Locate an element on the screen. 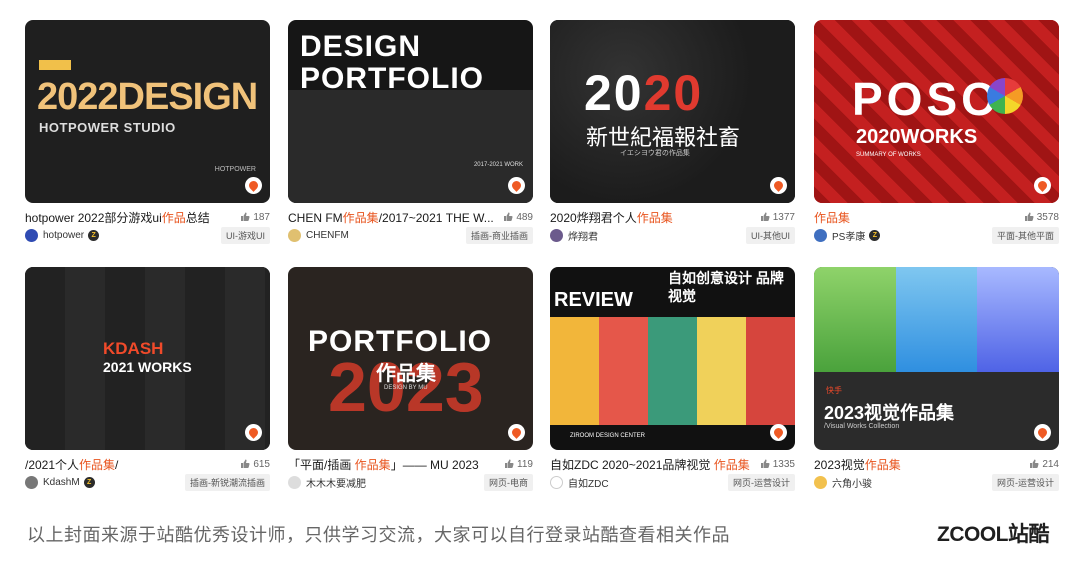 Image resolution: width=1080 pixels, height=575 pixels. author-name: CHENFM is located at coordinates (327, 235).